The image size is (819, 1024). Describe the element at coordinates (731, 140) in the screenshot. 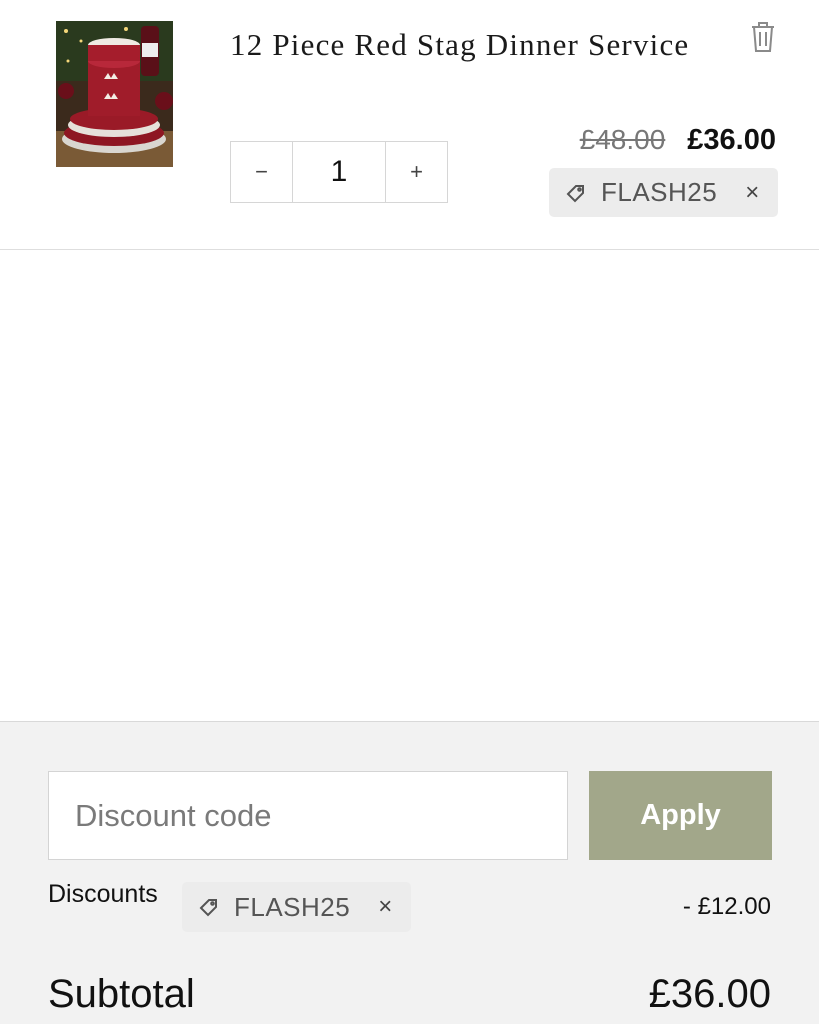

I see `sale-price: £36.00` at that location.